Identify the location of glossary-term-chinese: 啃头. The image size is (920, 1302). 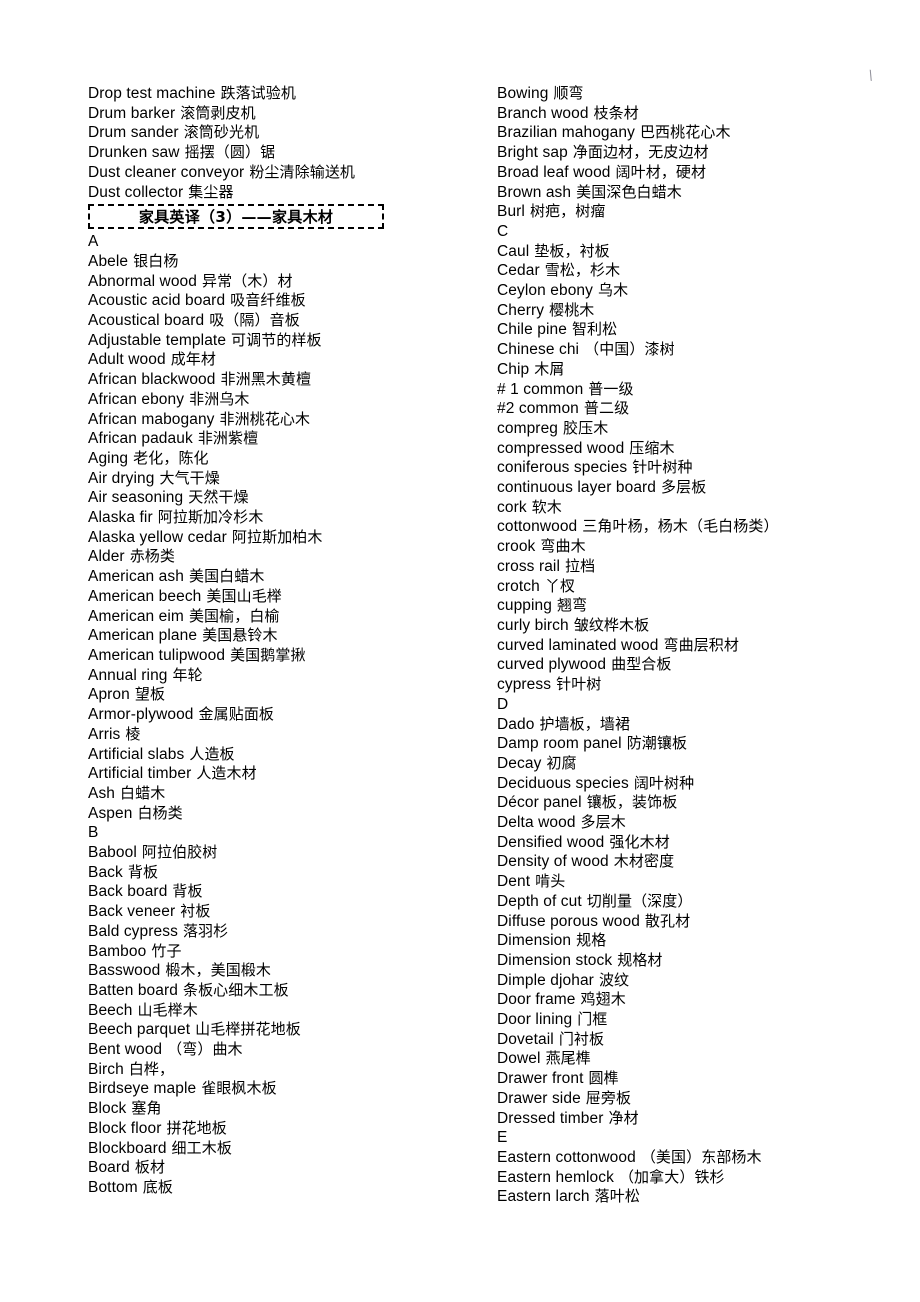
(550, 881).